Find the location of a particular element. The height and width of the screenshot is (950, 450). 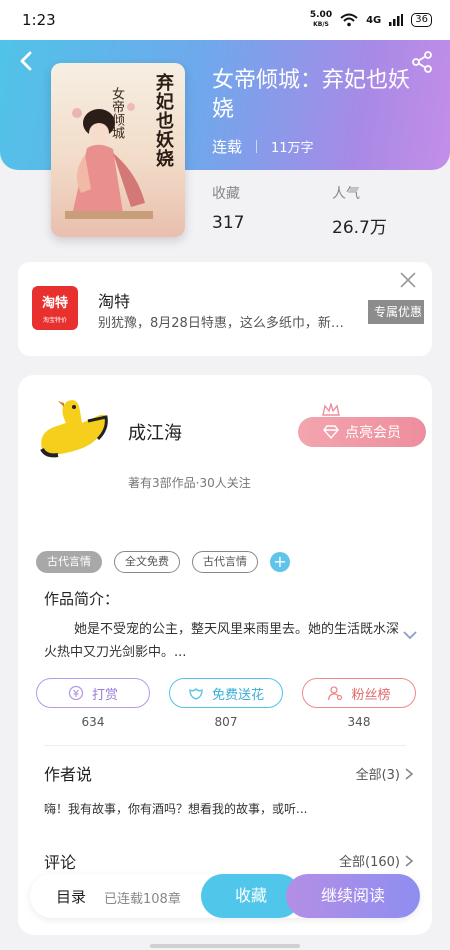

flower-button: 免费送花 is located at coordinates (226, 693).